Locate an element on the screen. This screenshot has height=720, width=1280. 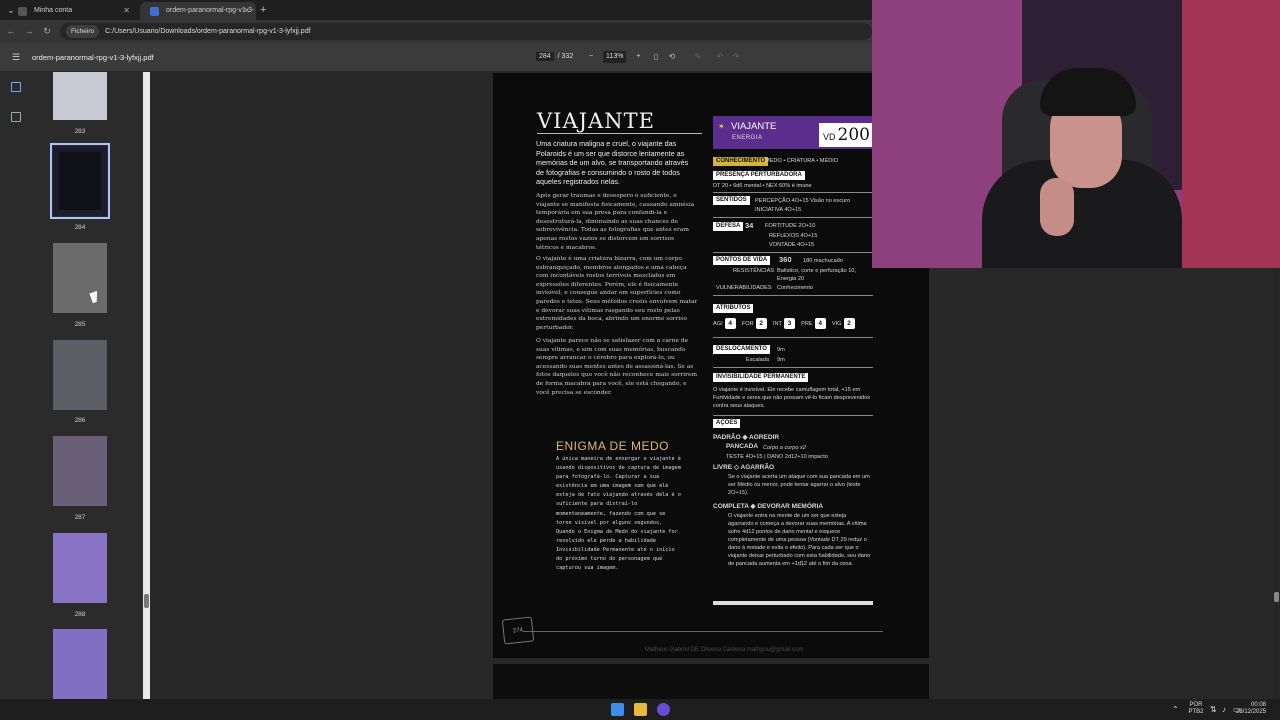
thumbnails-icon is located at coordinates (16, 87).